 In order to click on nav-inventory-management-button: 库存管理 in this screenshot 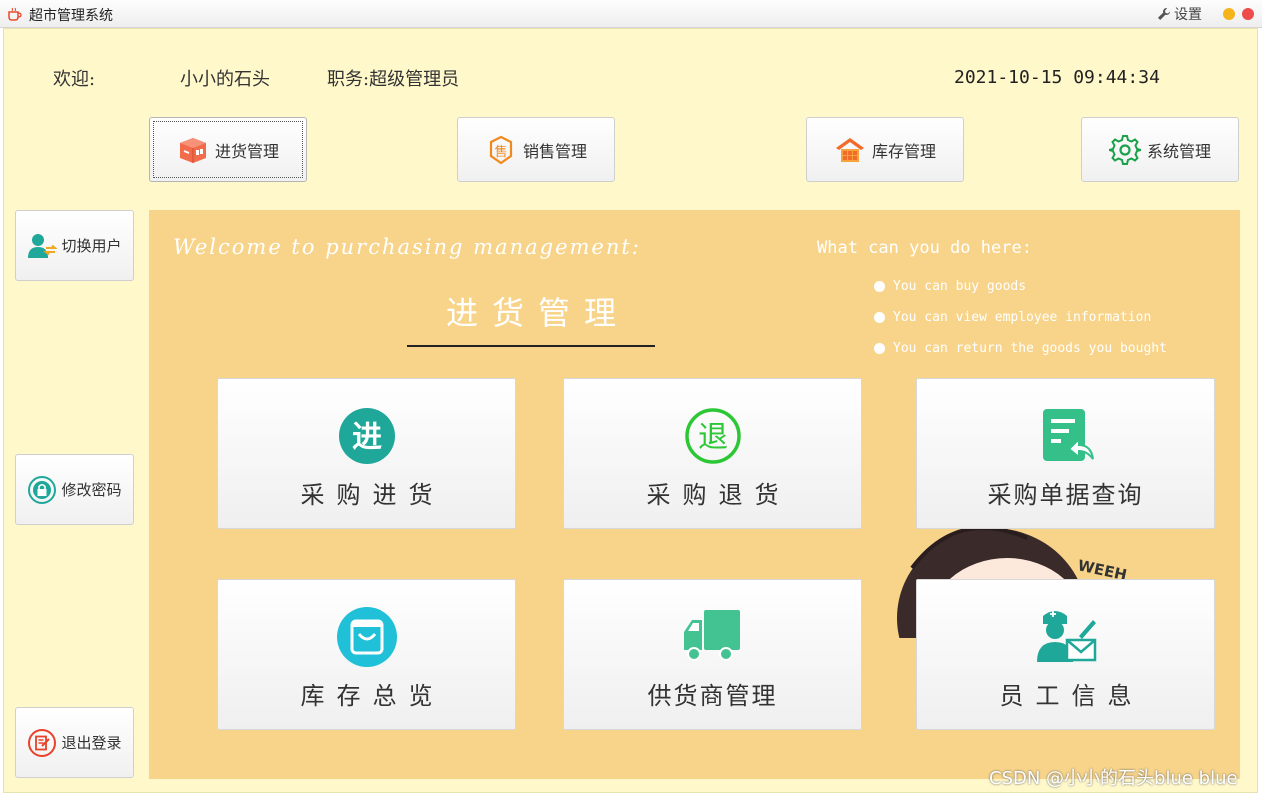, I will do `click(885, 149)`.